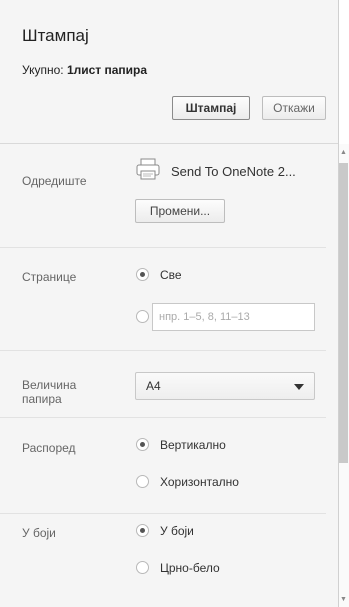 This screenshot has width=349, height=607. I want to click on color-color-label: У боји, so click(177, 531).